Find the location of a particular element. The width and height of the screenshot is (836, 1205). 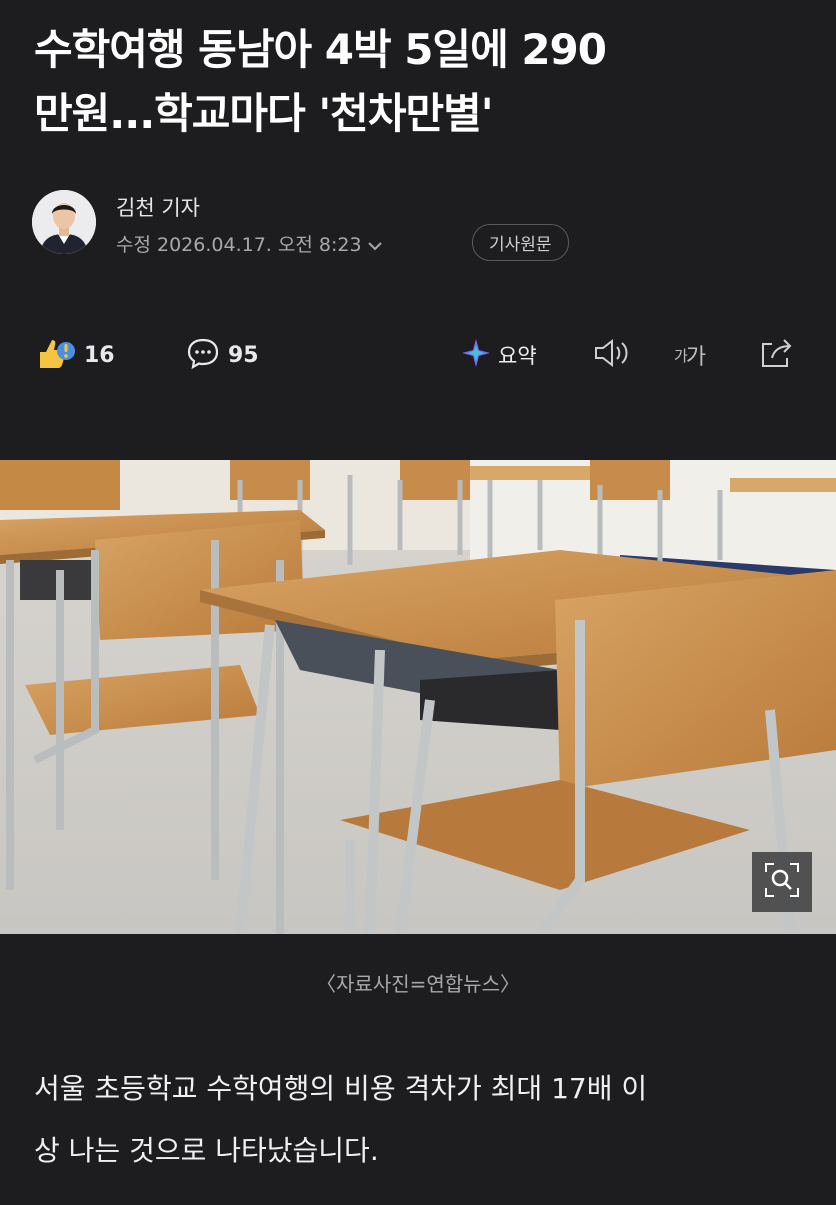

author-name: 김천 기자 is located at coordinates (158, 207).